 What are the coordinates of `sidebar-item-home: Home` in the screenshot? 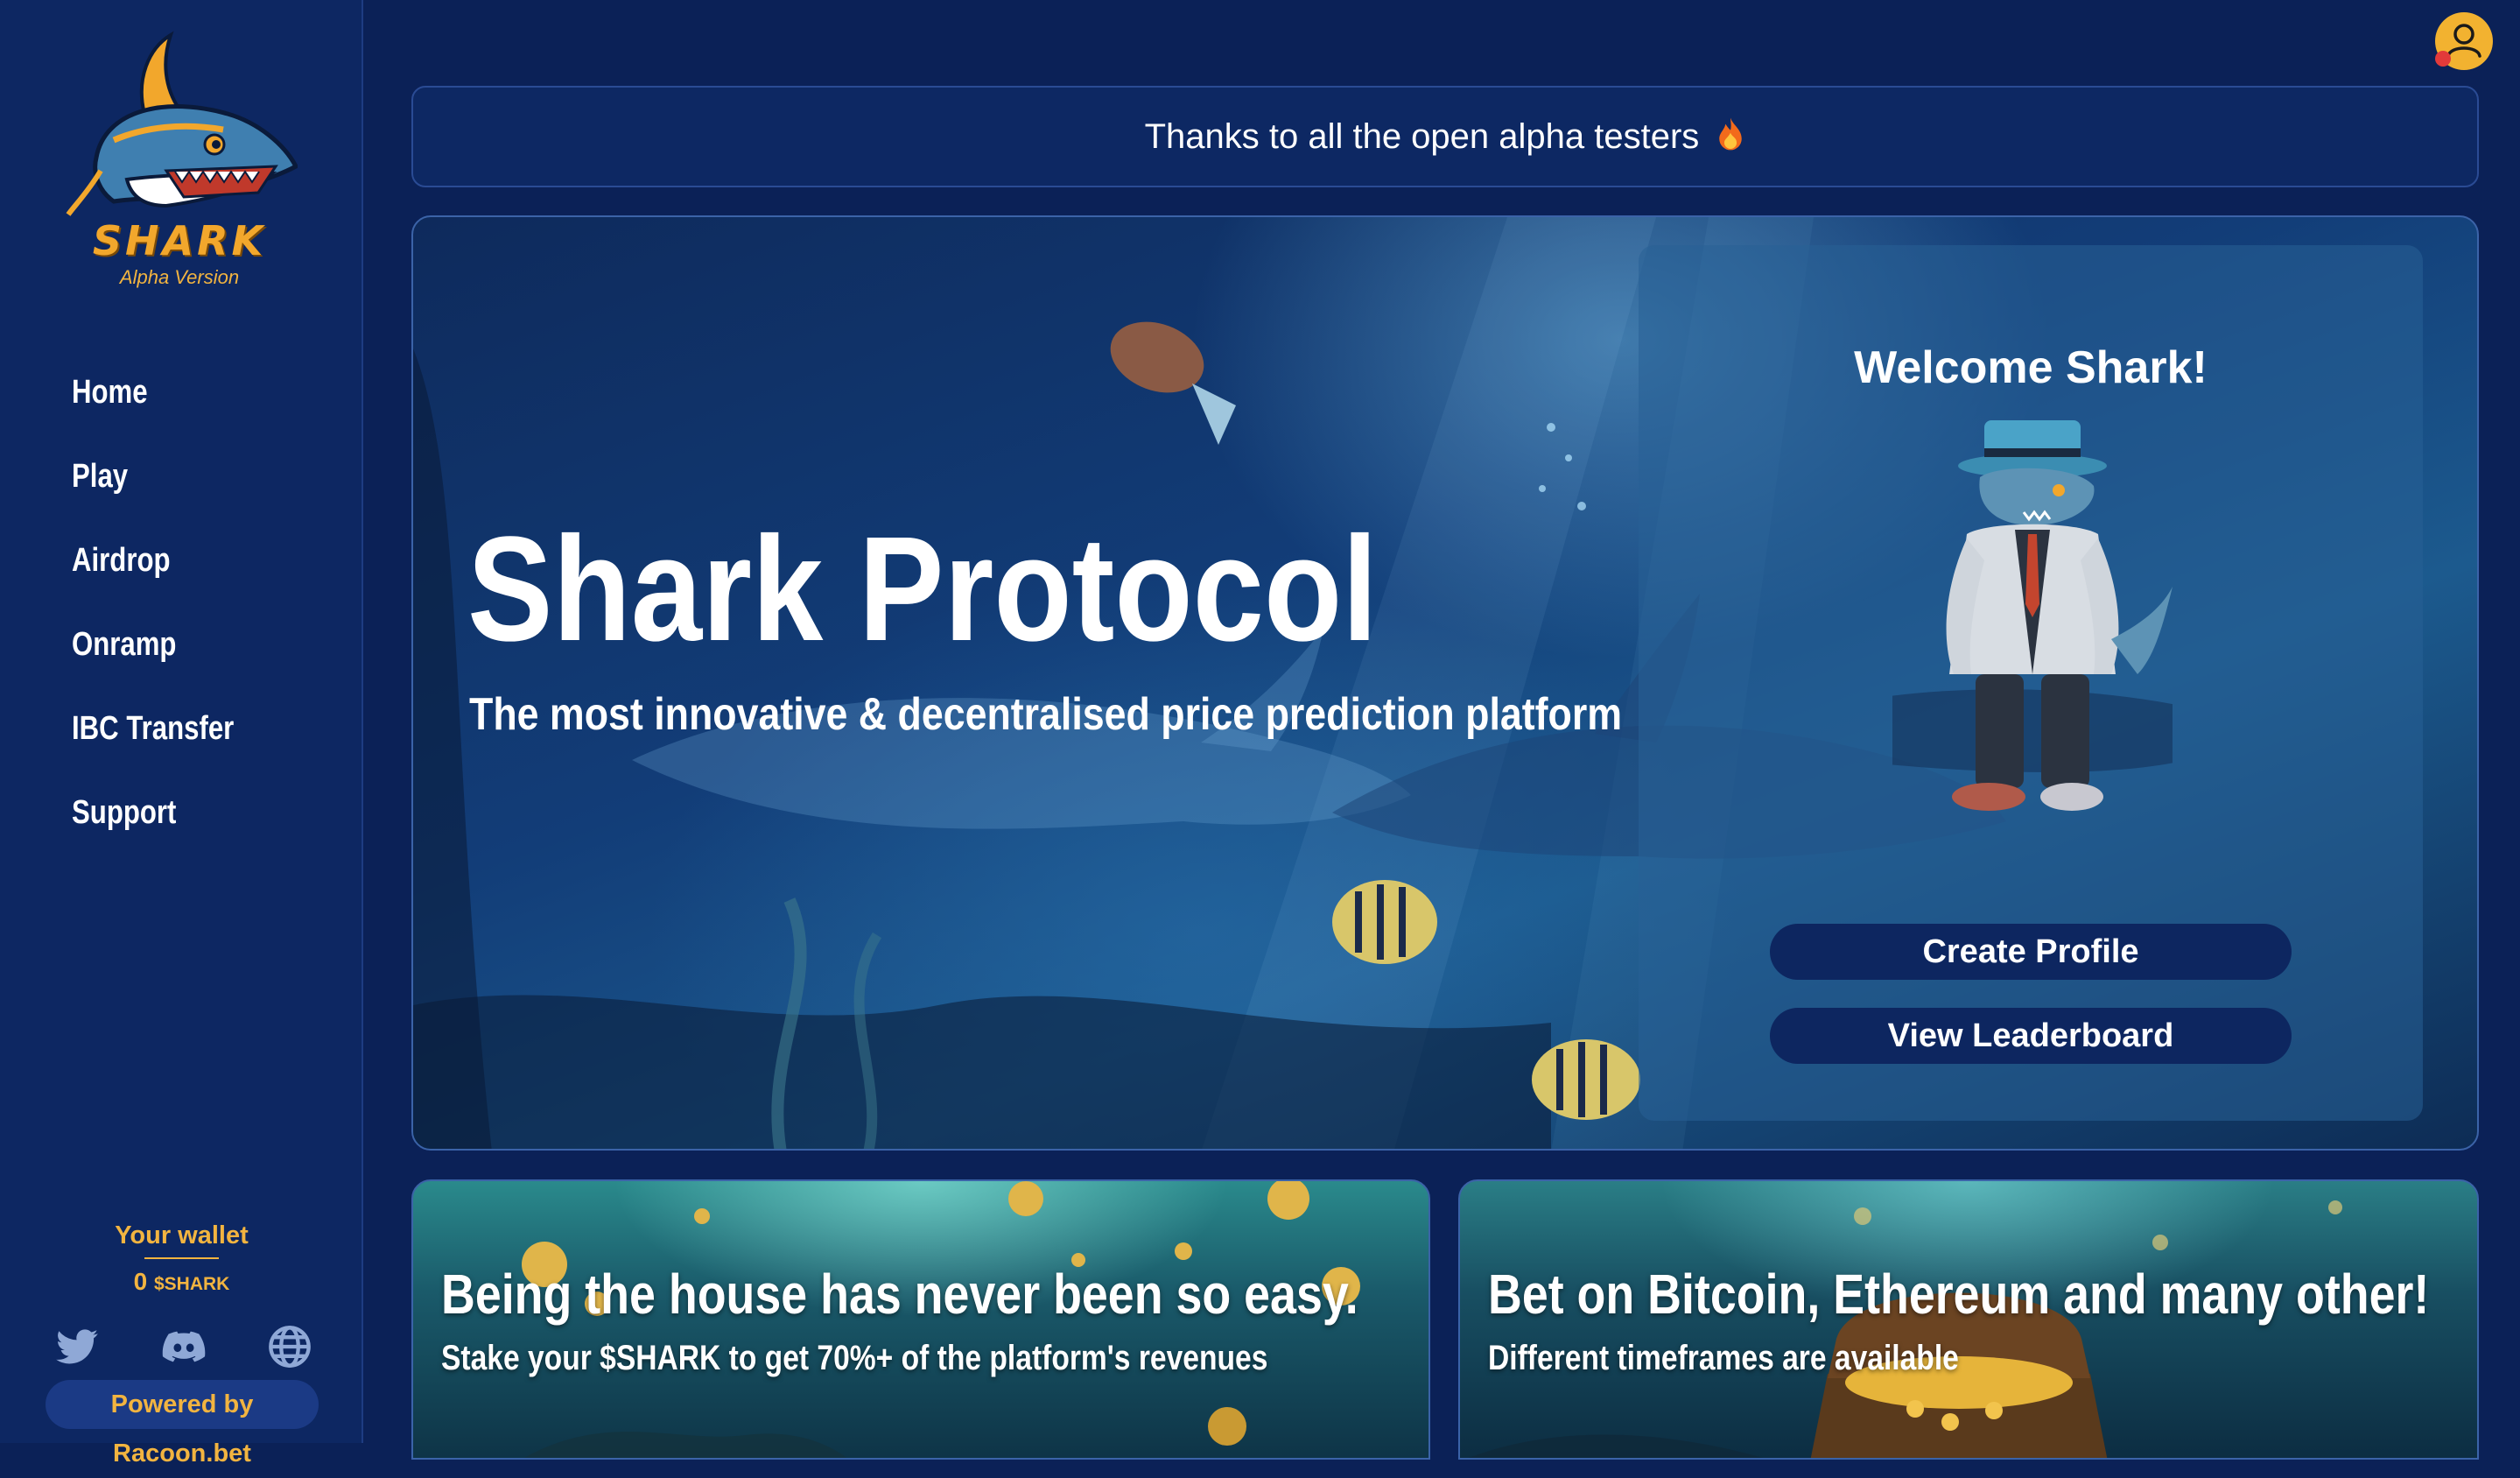 It's located at (153, 410).